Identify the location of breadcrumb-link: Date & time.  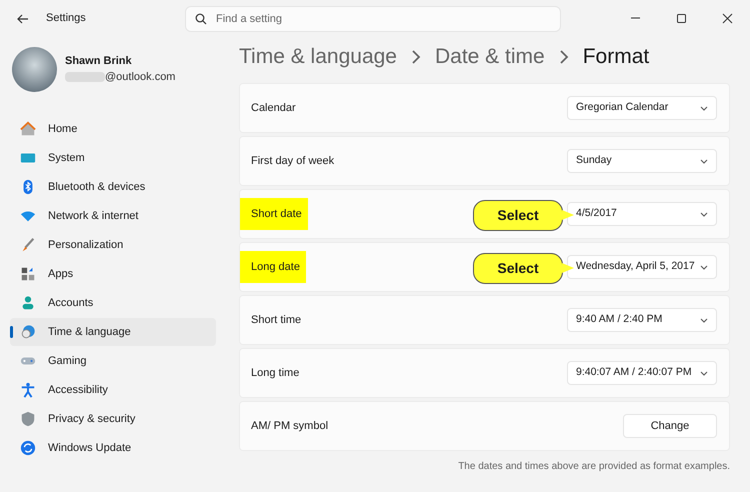
(489, 57).